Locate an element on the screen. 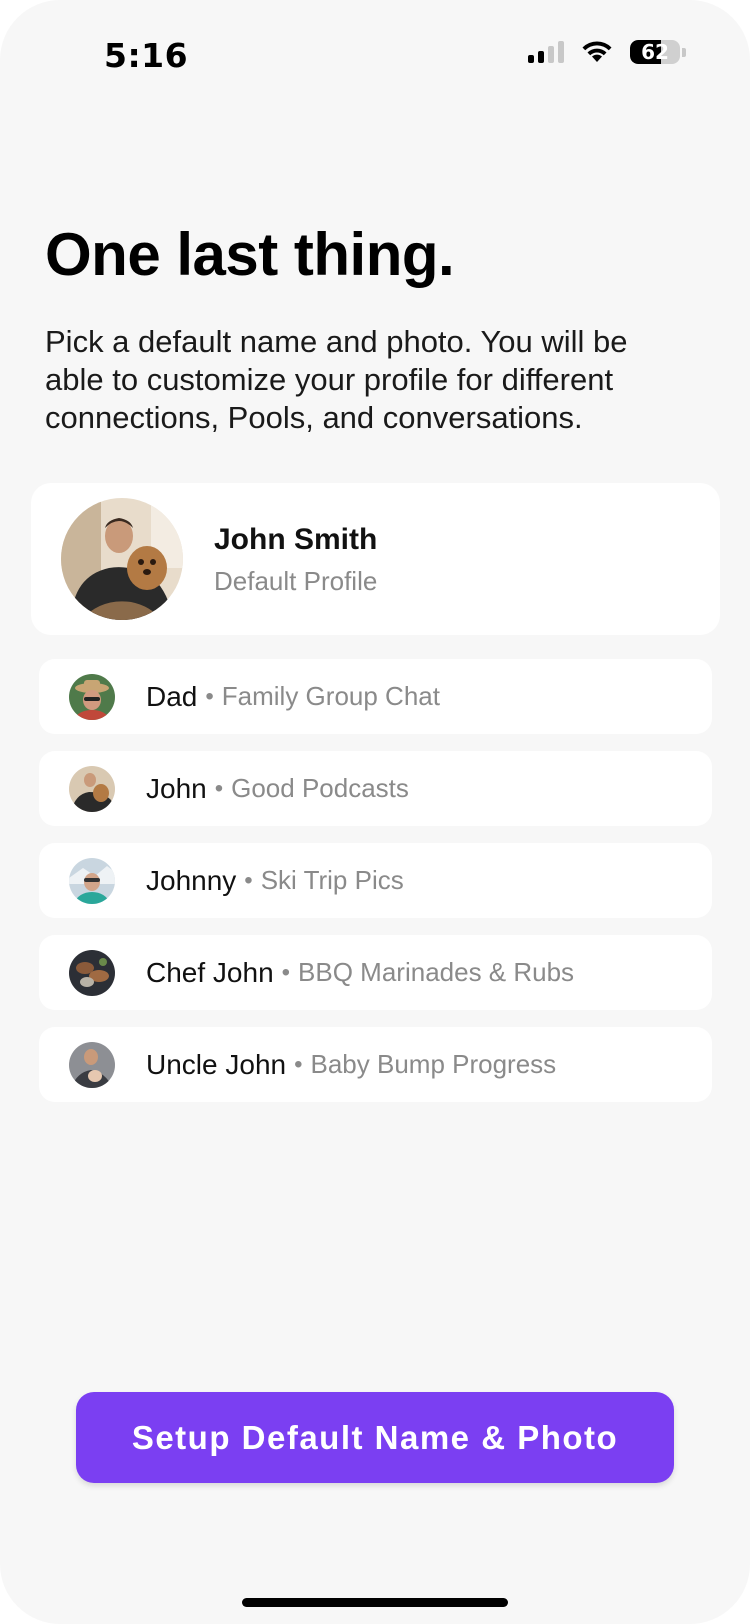  default-profile-label: Default Profile is located at coordinates (296, 581).